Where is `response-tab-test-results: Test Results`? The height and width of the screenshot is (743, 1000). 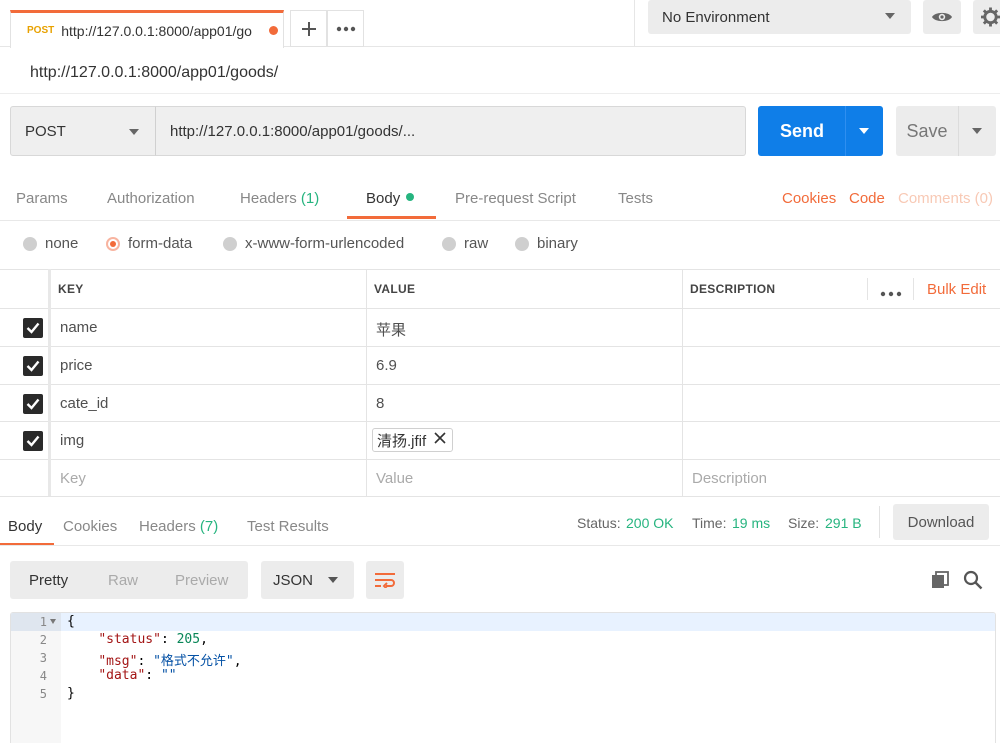 response-tab-test-results: Test Results is located at coordinates (288, 526).